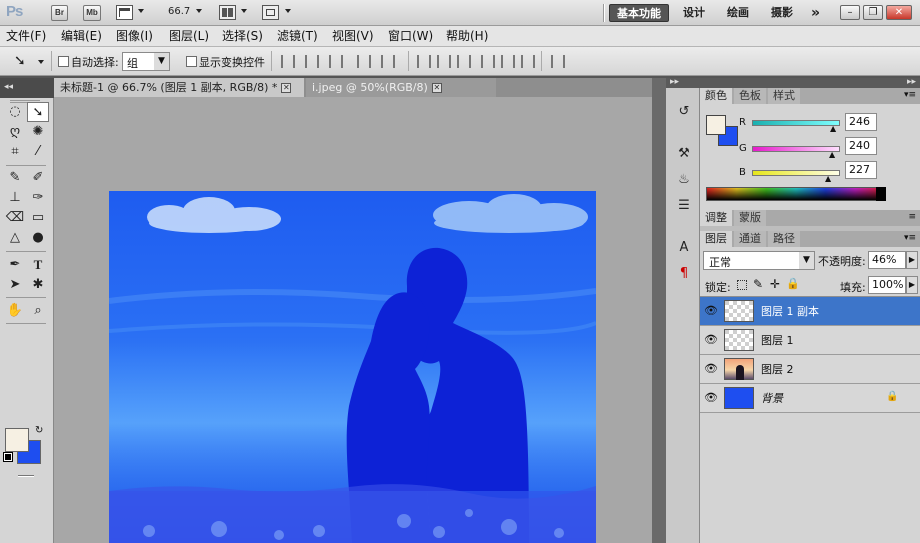 The width and height of the screenshot is (920, 543). What do you see at coordinates (810, 478) in the screenshot?
I see `layers-empty-area` at bounding box center [810, 478].